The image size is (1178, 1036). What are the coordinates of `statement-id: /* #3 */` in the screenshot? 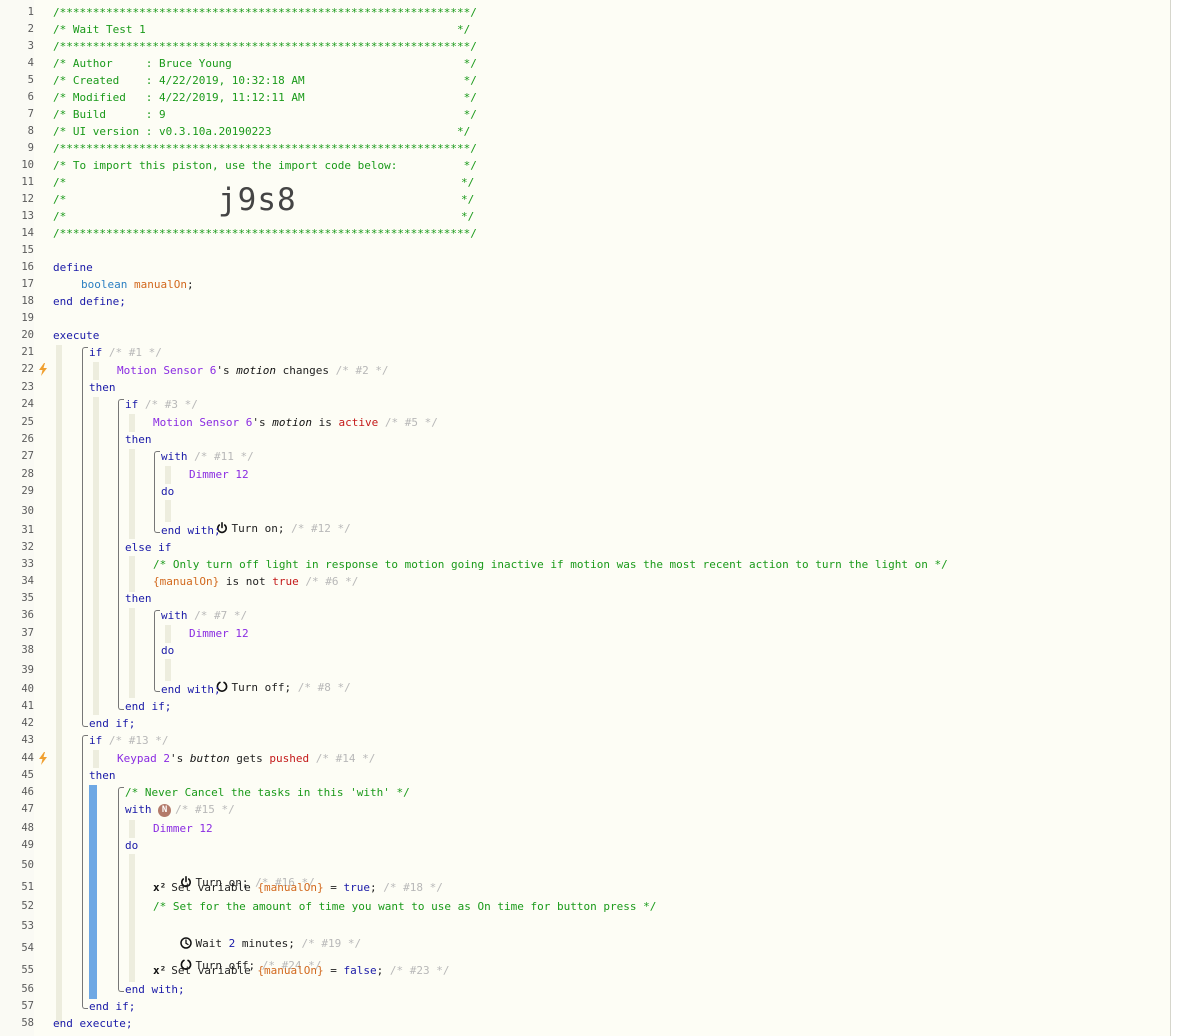 It's located at (171, 404).